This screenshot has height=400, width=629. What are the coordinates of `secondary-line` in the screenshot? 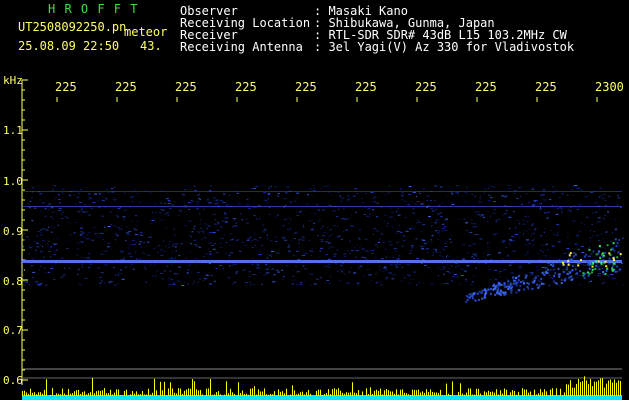 It's located at (322, 206).